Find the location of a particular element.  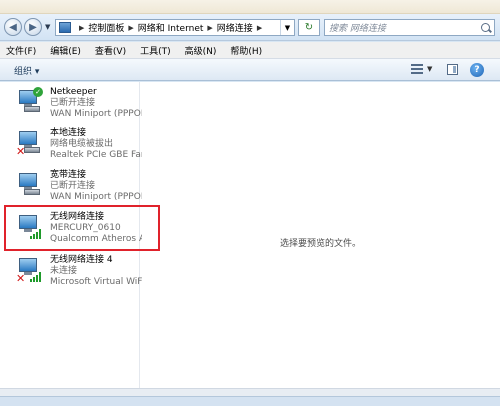

connection-item-local: ✕ 本地连接 网络电缆被拔出 Realtek PCIe GBE Family is located at coordinates (78, 147).